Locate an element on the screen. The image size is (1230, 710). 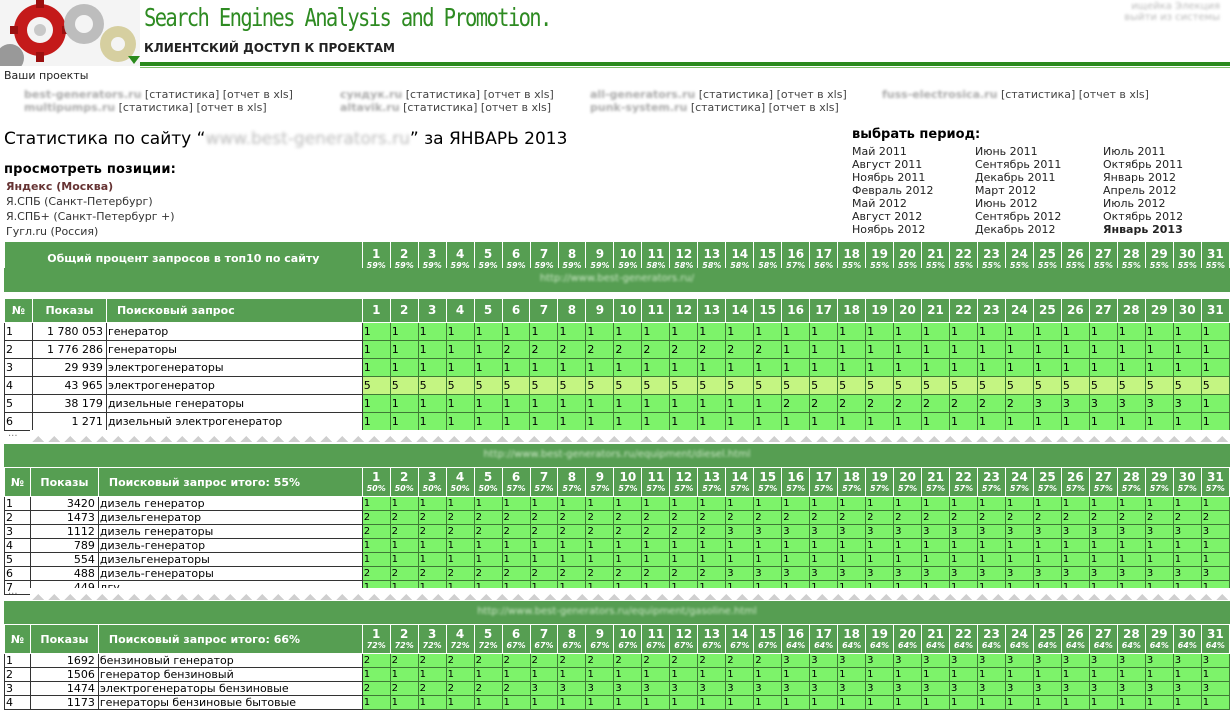
day-number: 2 is located at coordinates (404, 634).